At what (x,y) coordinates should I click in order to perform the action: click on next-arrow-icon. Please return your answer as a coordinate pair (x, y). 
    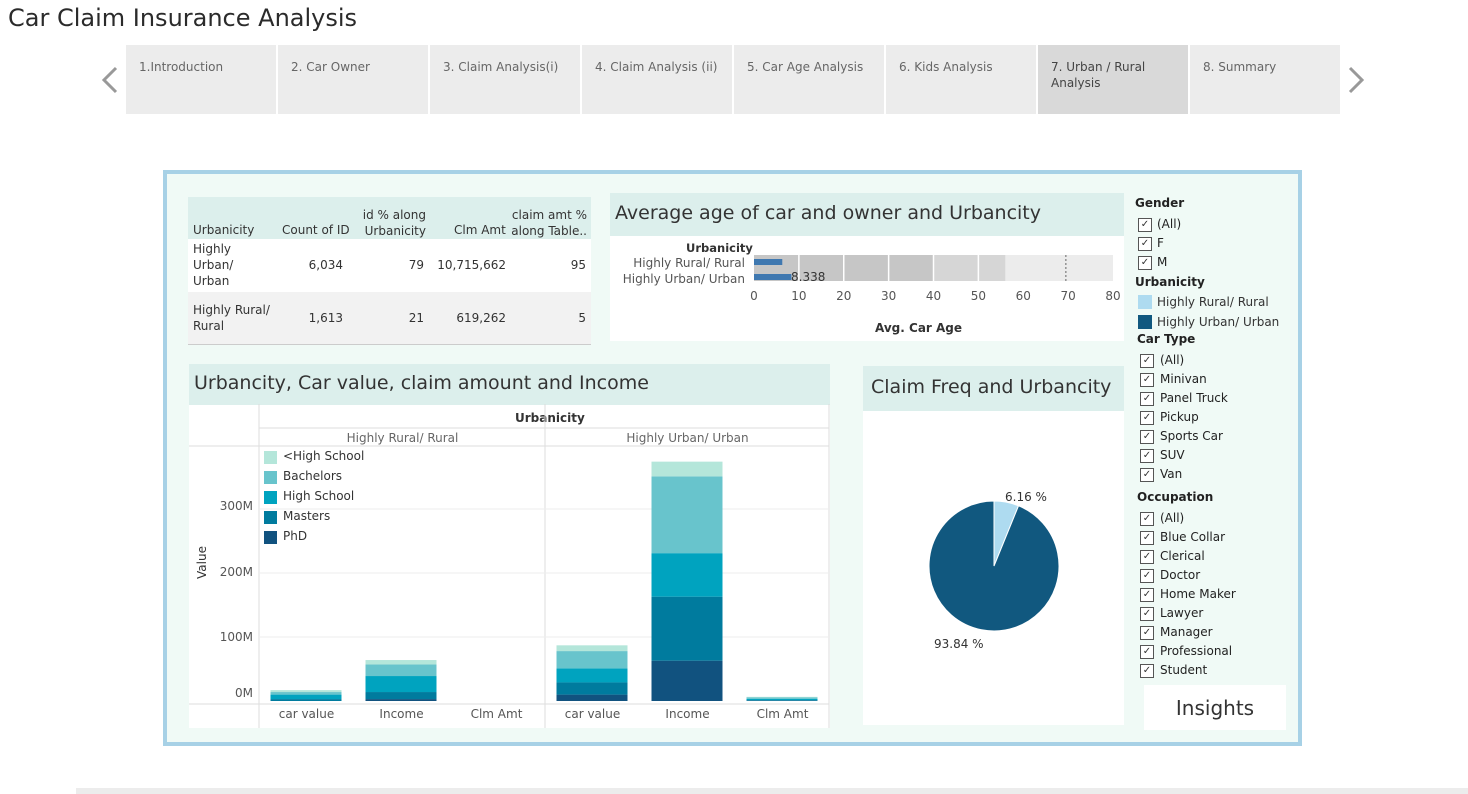
    Looking at the image, I should click on (1356, 80).